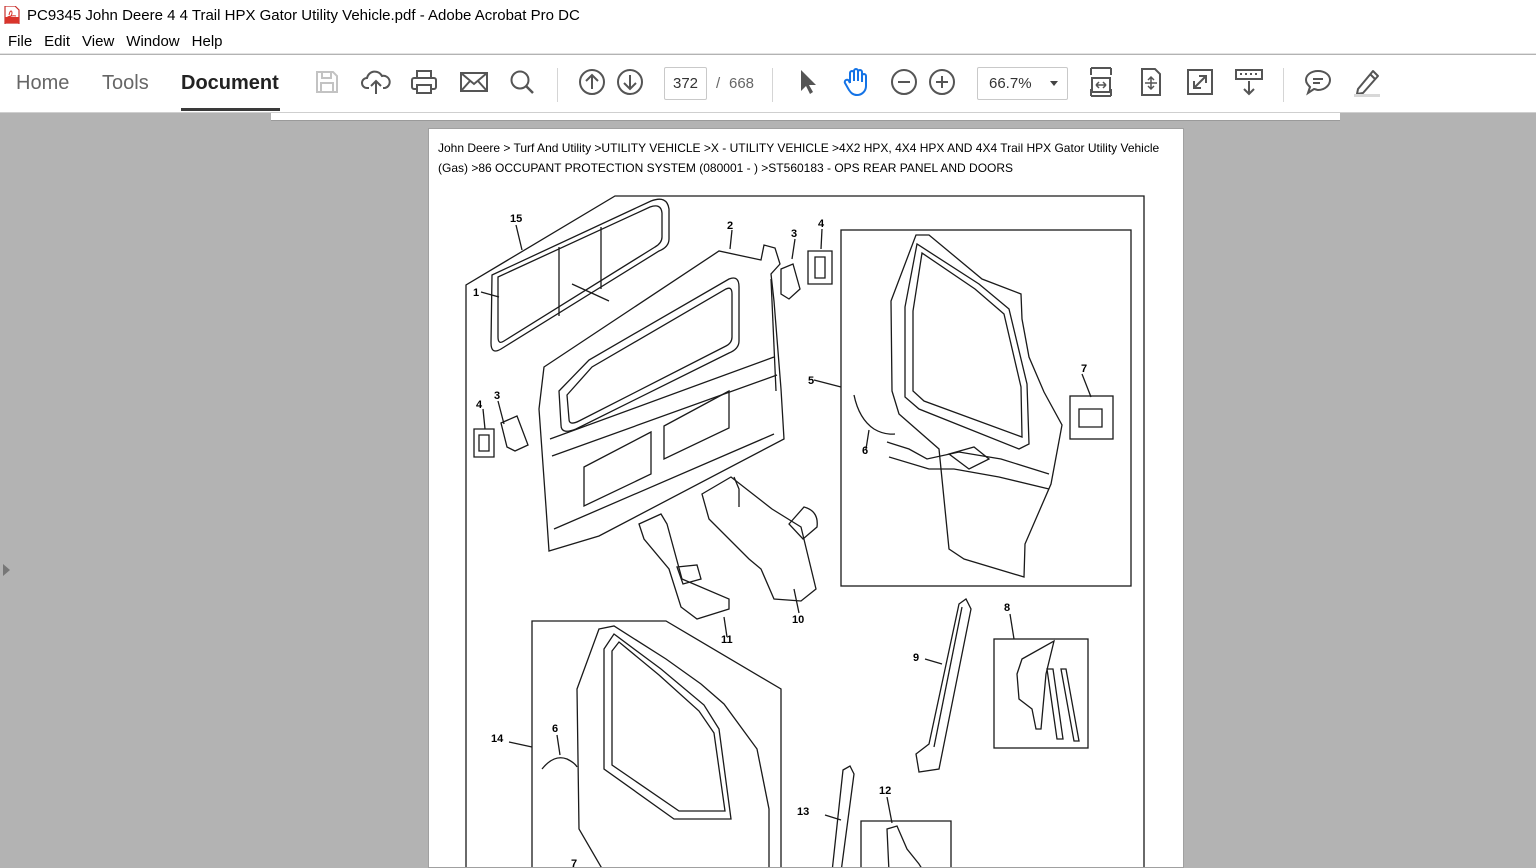 This screenshot has width=1536, height=868. I want to click on detail-8-frame, so click(1041, 693).